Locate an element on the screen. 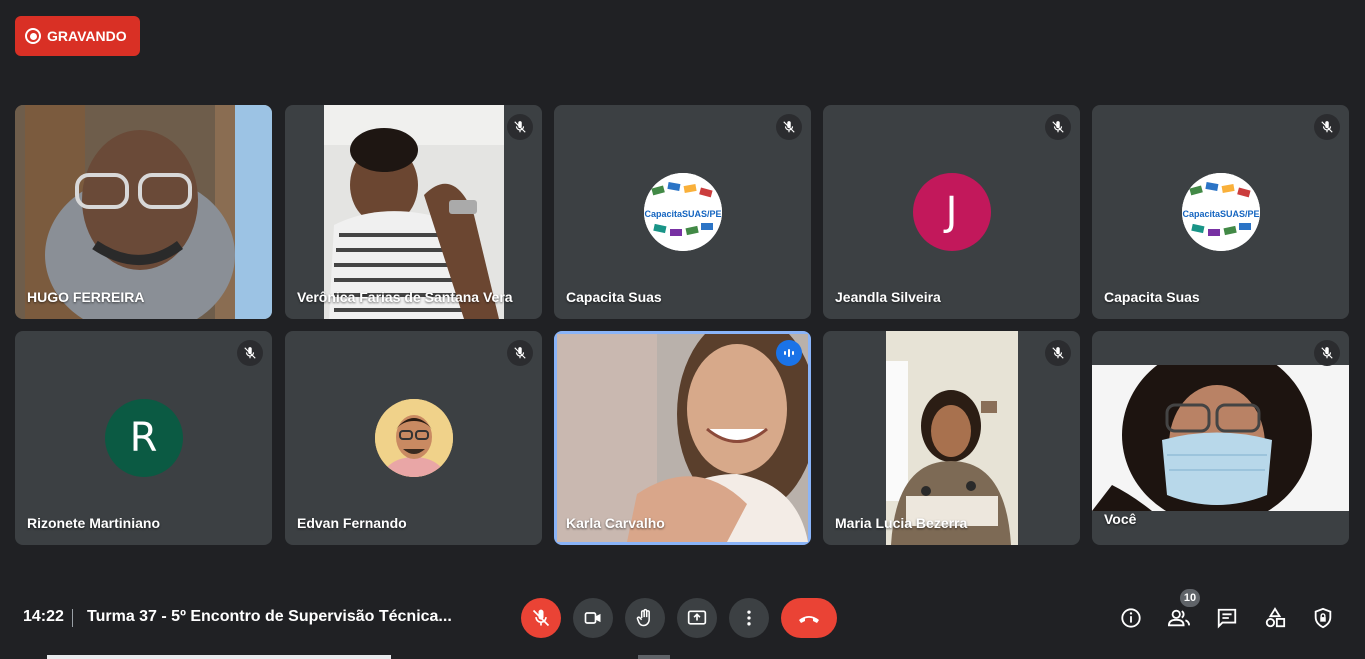  participant-name: Edvan Fernando is located at coordinates (352, 523).